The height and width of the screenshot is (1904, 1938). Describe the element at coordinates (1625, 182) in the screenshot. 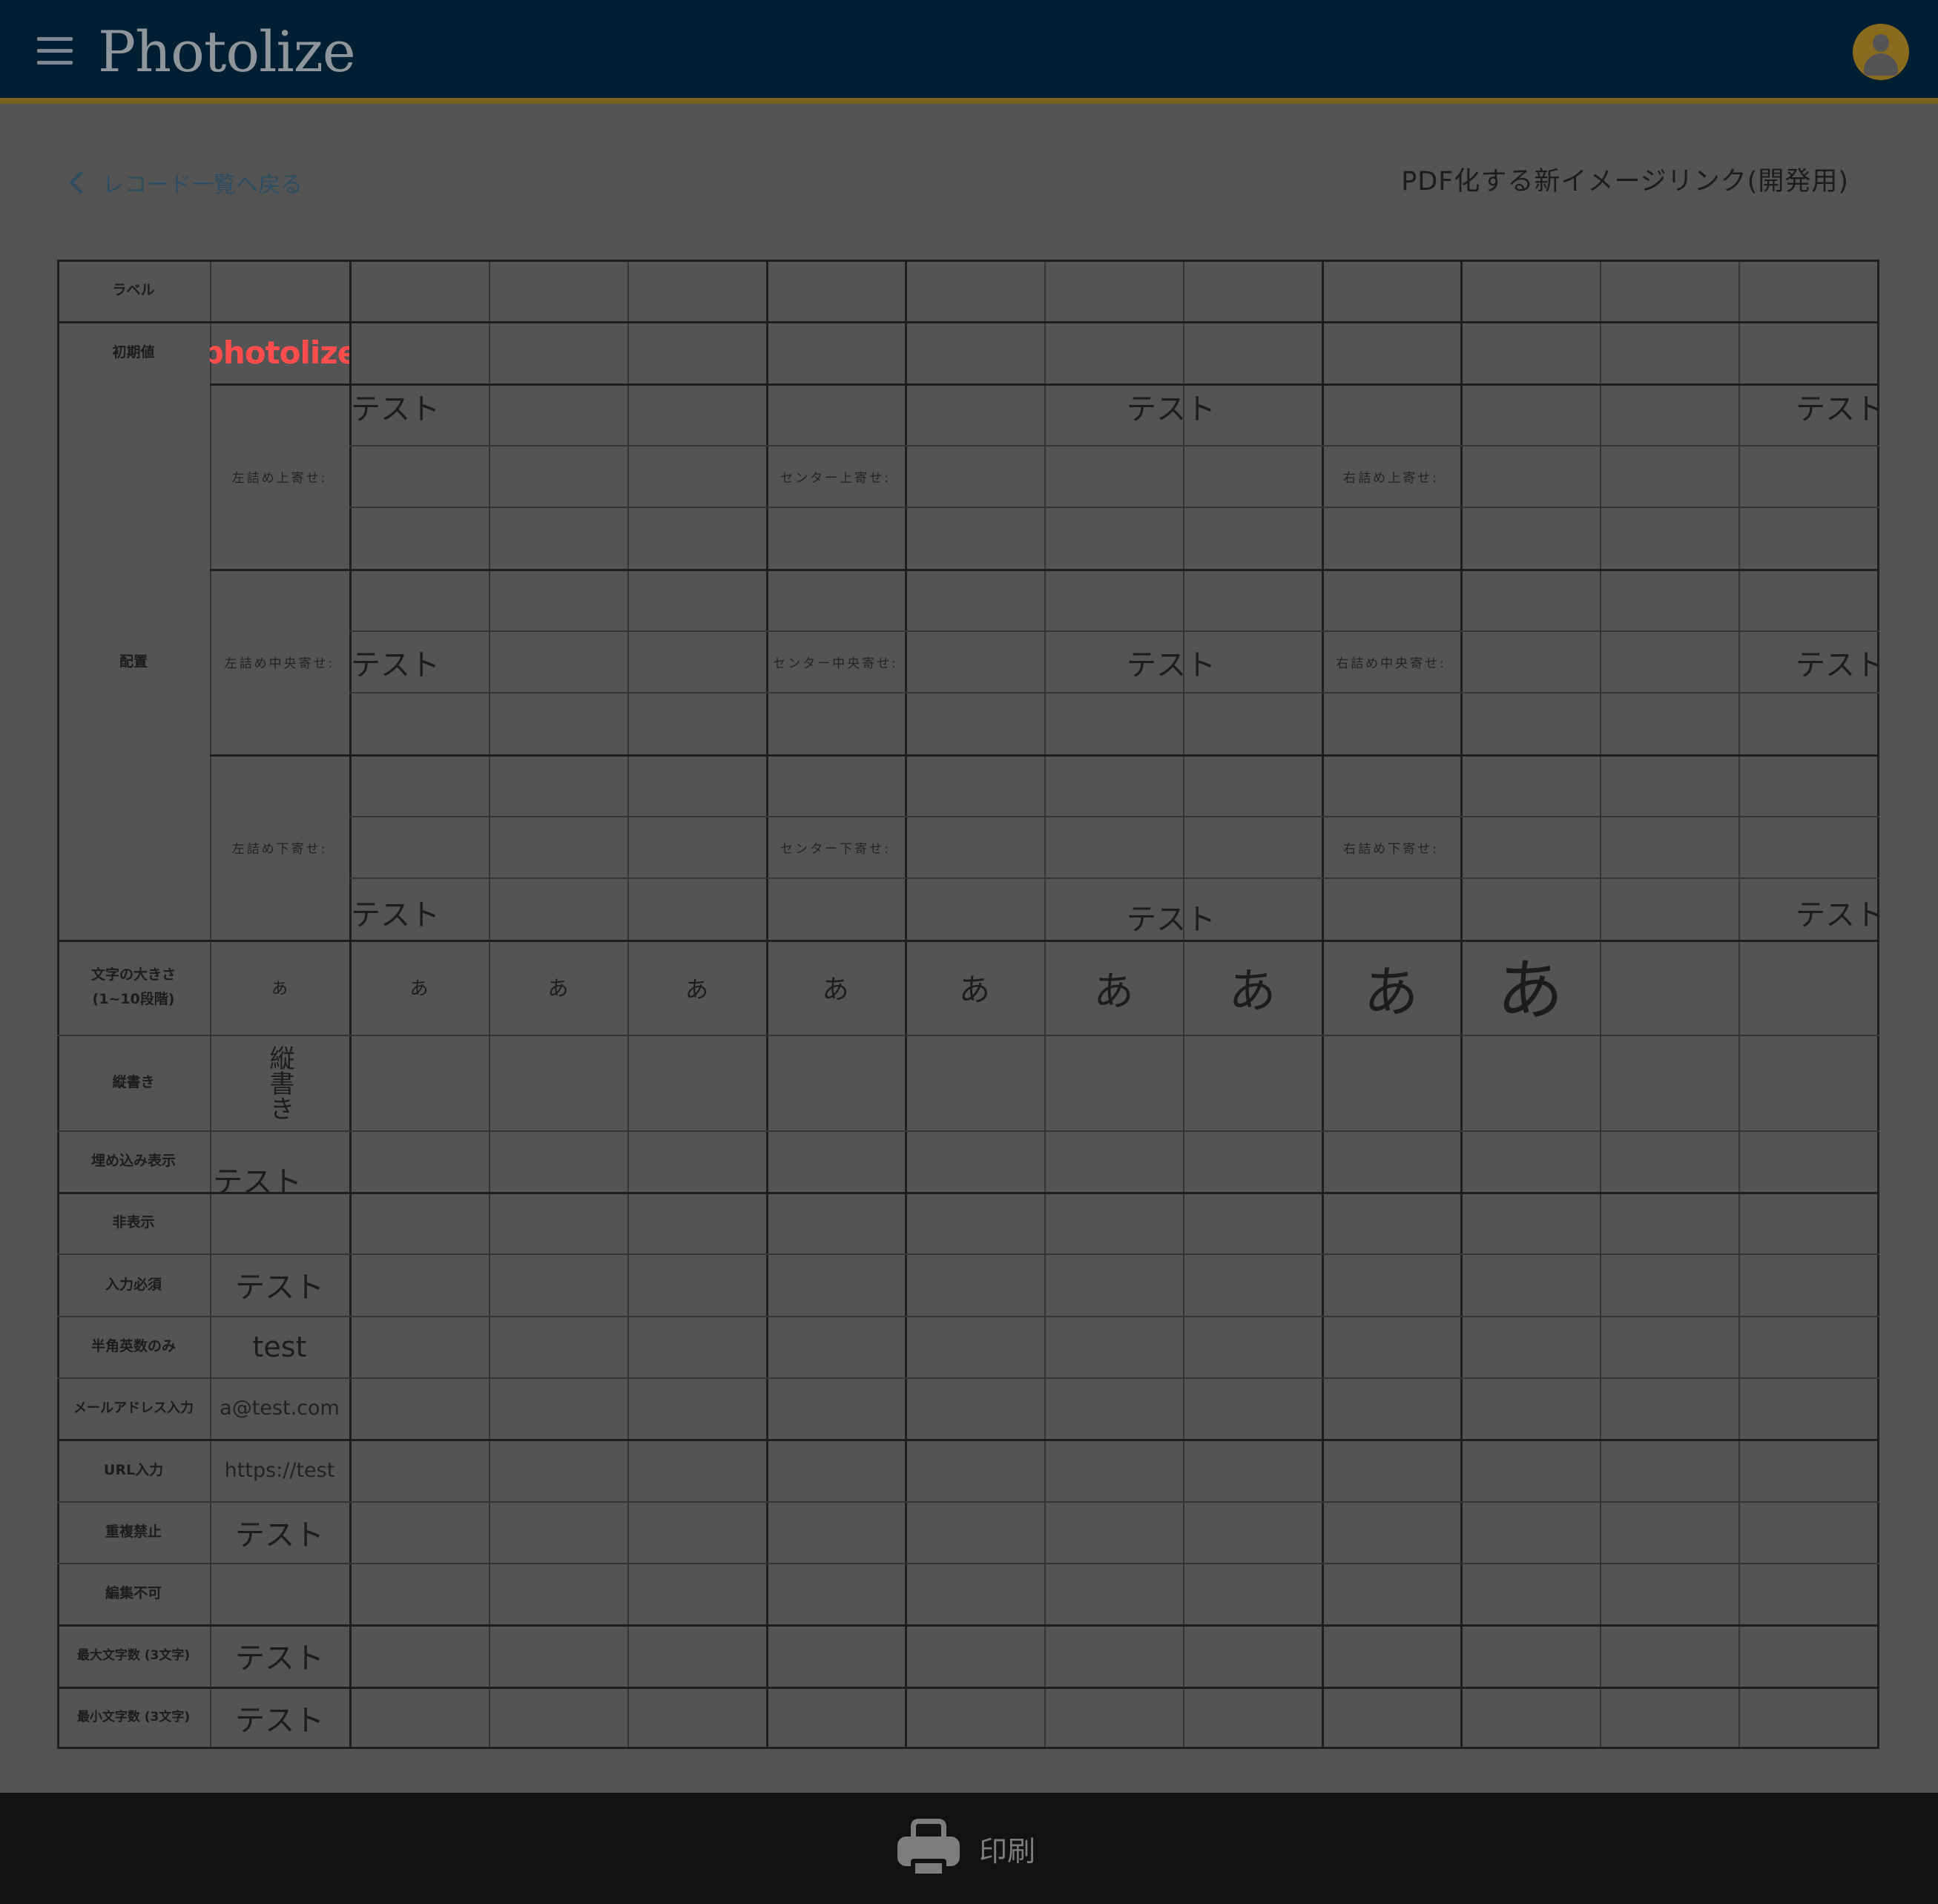

I see `page-title: PDF化する新イメージリンク(開発用)` at that location.